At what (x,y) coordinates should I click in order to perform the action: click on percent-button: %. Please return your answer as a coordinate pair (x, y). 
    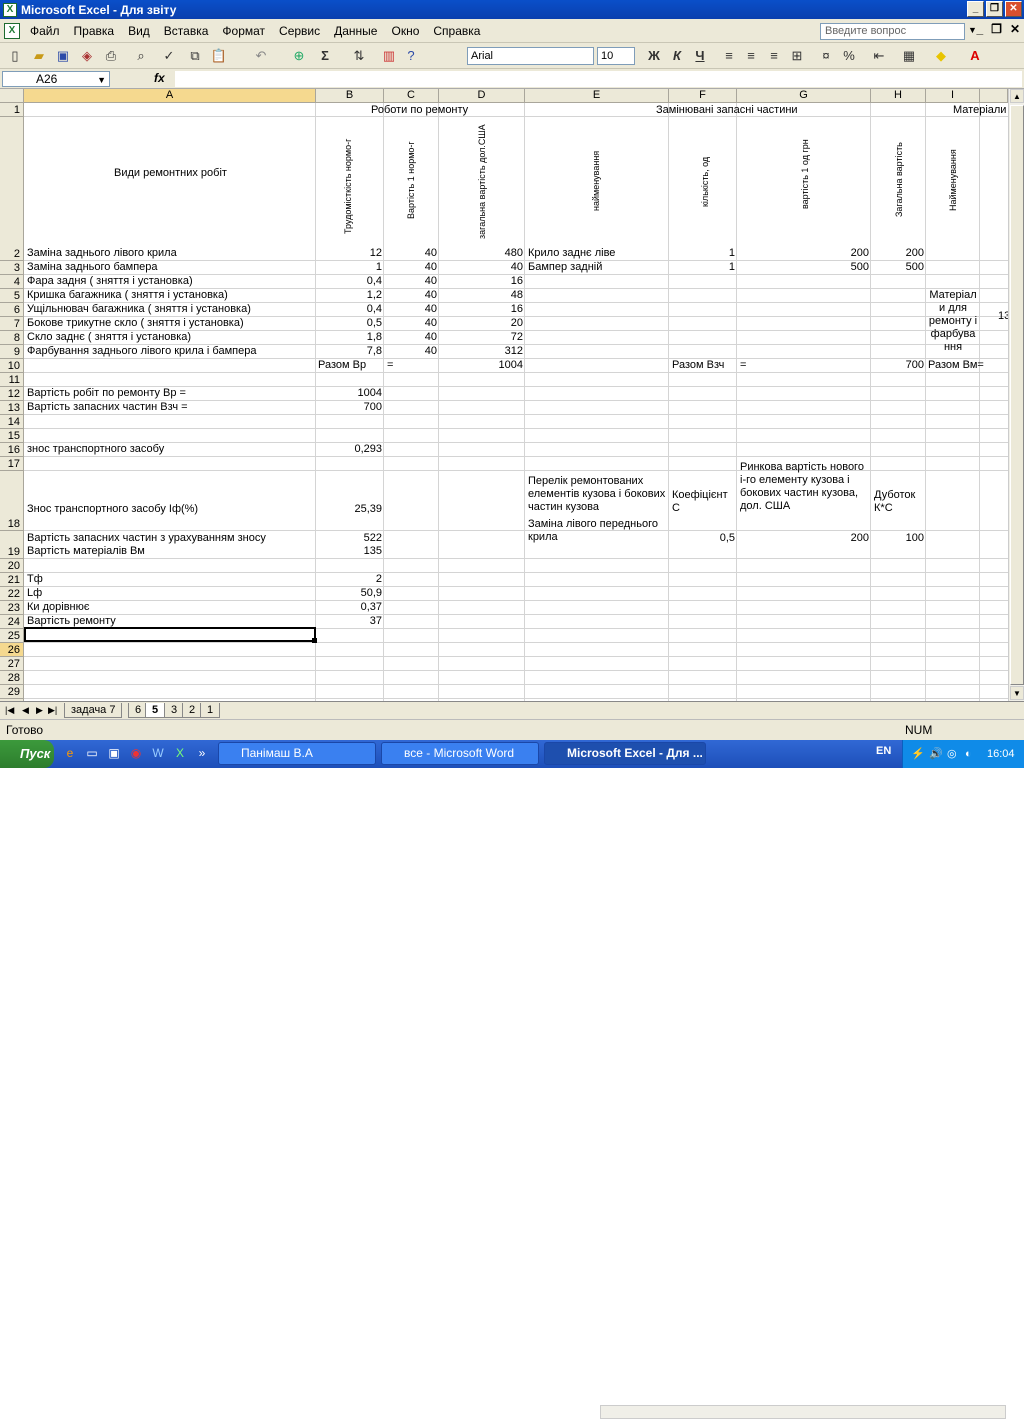
    Looking at the image, I should click on (849, 56).